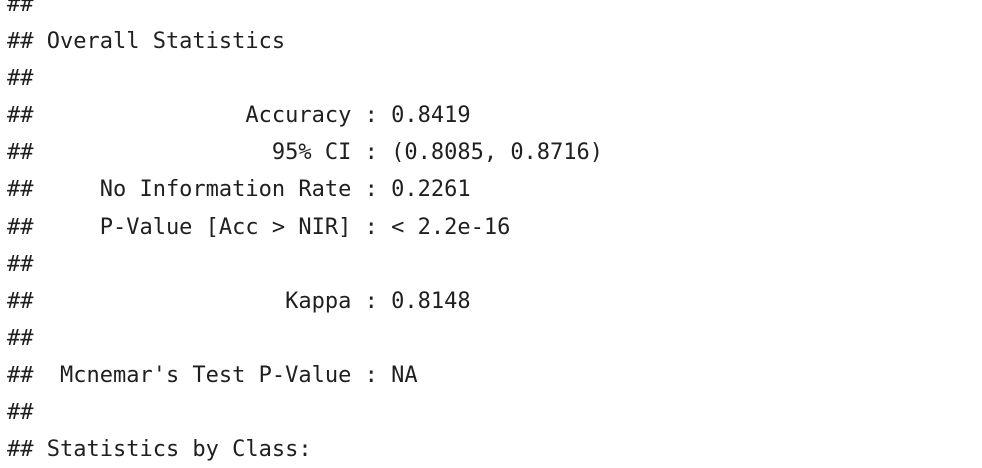  Describe the element at coordinates (146, 42) in the screenshot. I see `section-heading-overall-statistics: ## Overall Statistics` at that location.